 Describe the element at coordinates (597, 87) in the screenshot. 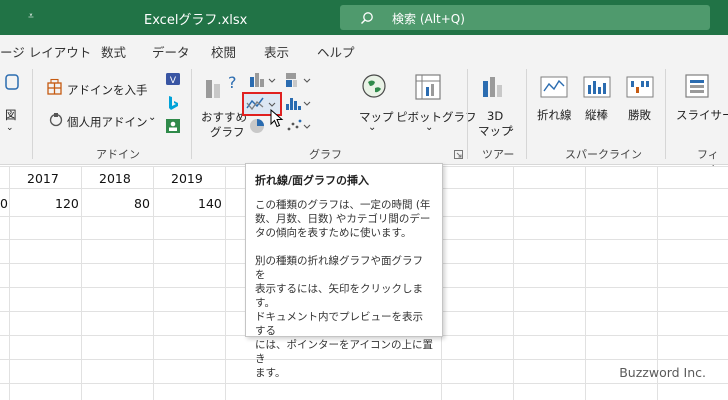

I see `sparkline-column-icon` at that location.